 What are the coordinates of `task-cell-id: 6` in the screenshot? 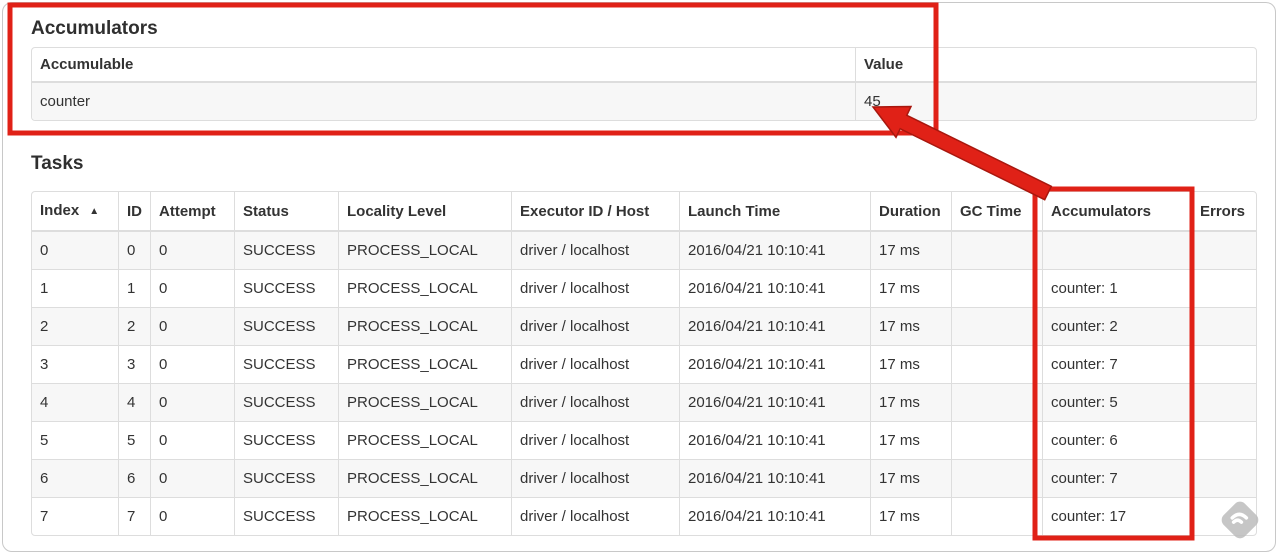 It's located at (134, 478).